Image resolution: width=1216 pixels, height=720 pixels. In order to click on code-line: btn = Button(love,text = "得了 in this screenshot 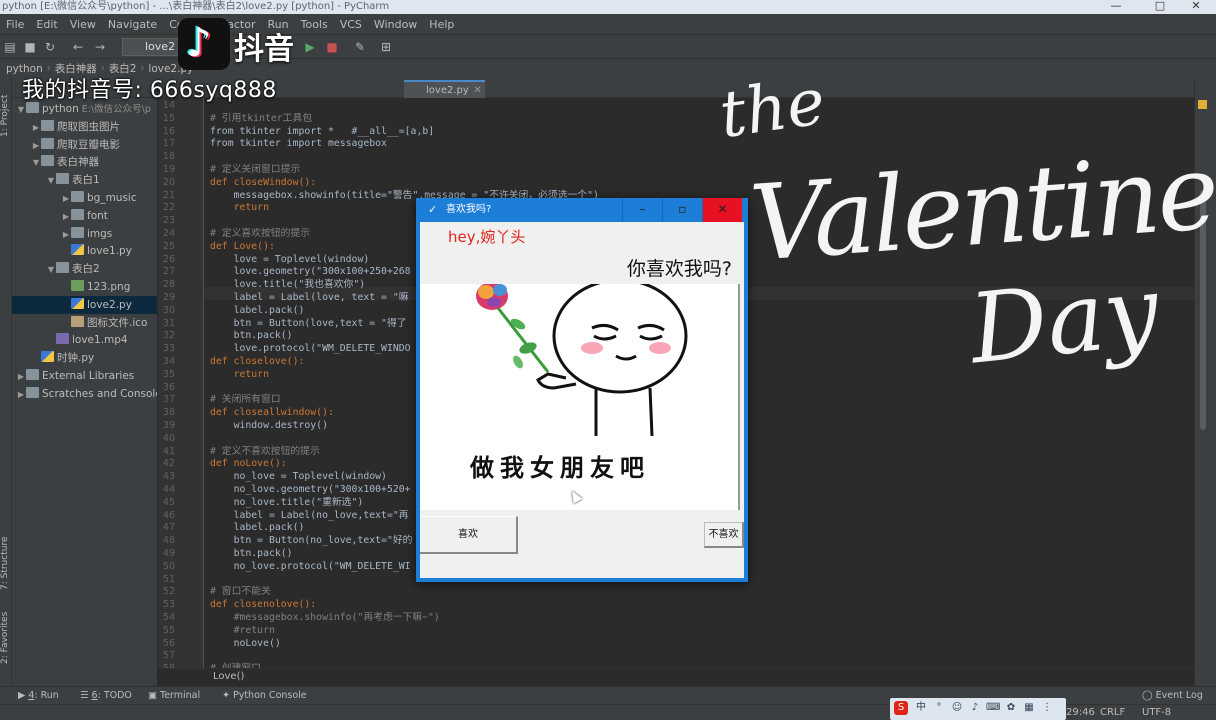, I will do `click(308, 324)`.